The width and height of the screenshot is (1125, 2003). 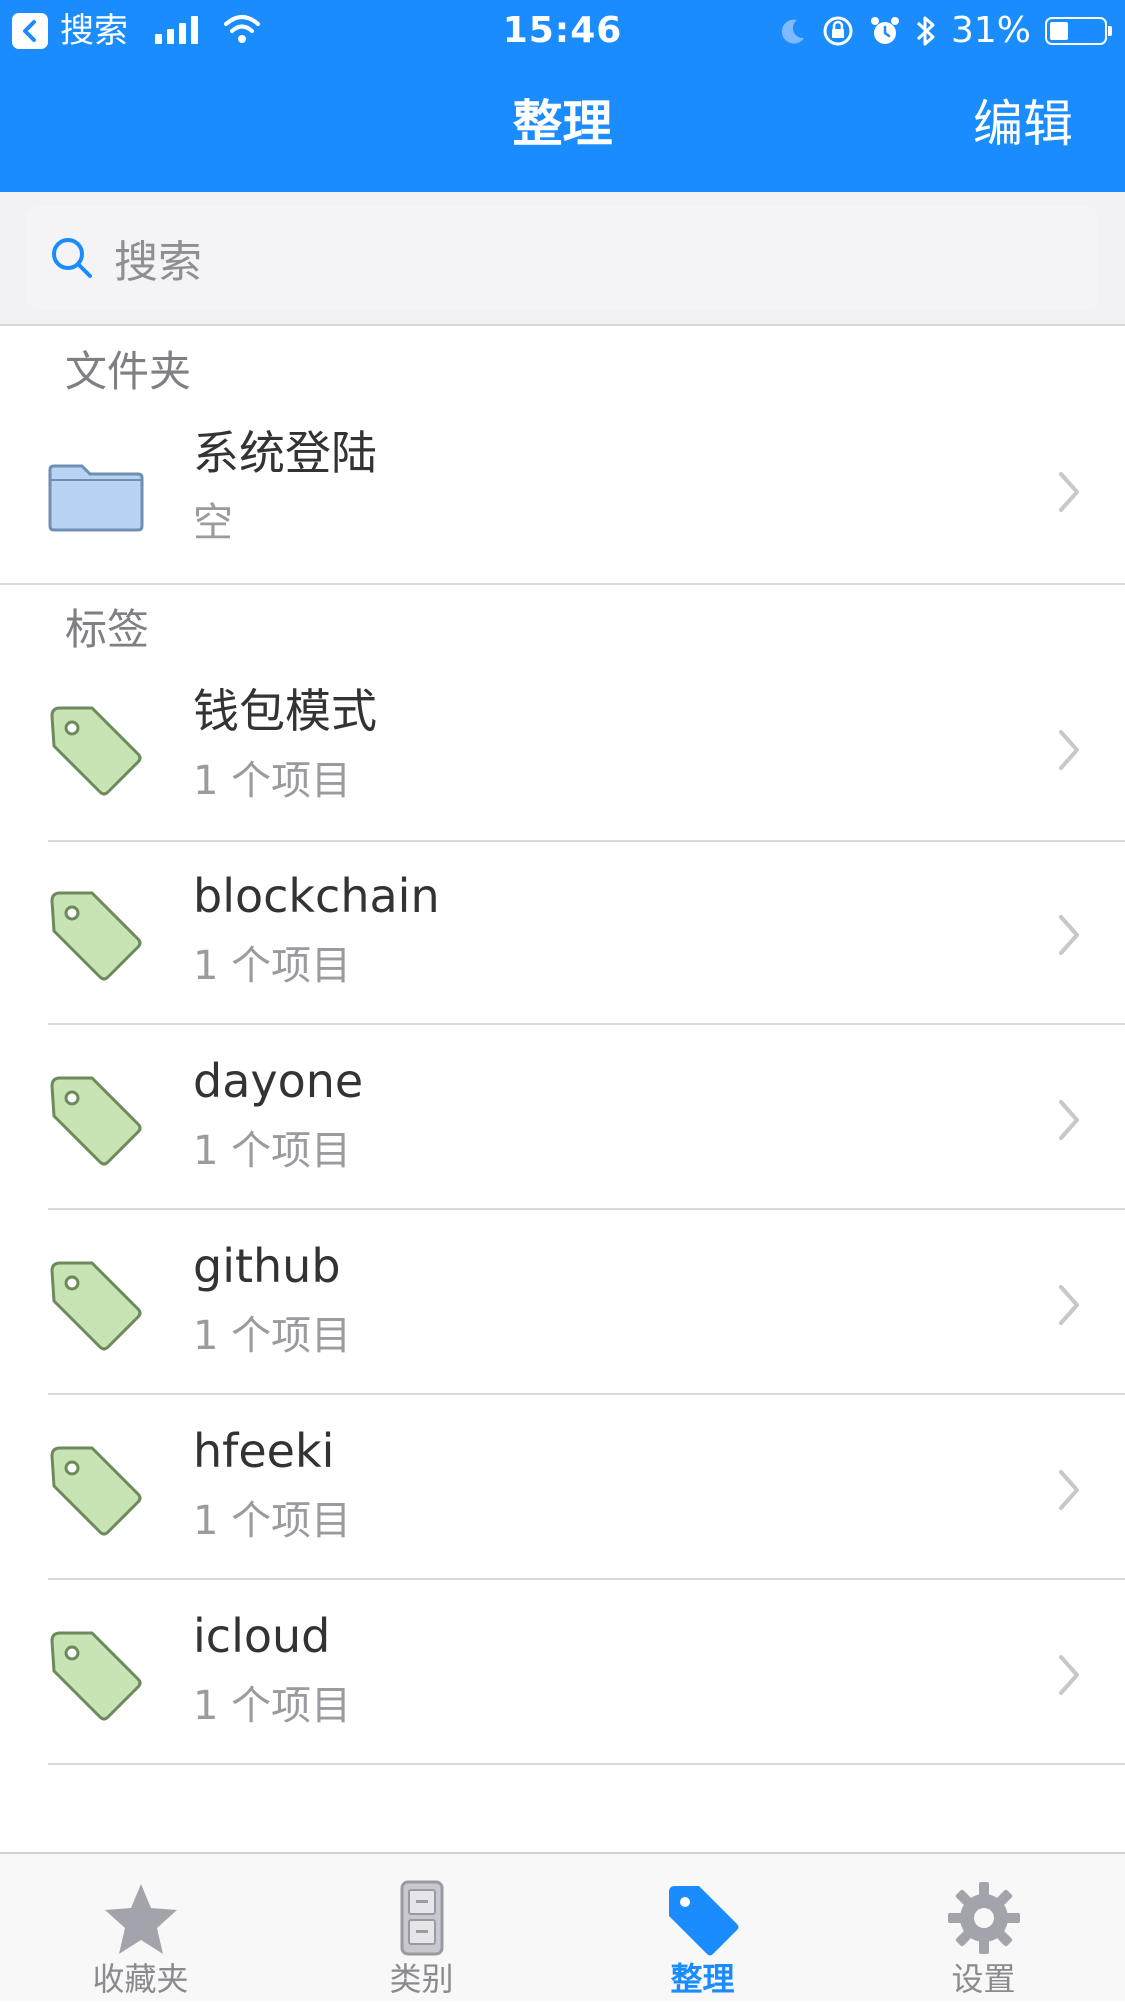 What do you see at coordinates (990, 30) in the screenshot?
I see `battery-percent: 31%` at bounding box center [990, 30].